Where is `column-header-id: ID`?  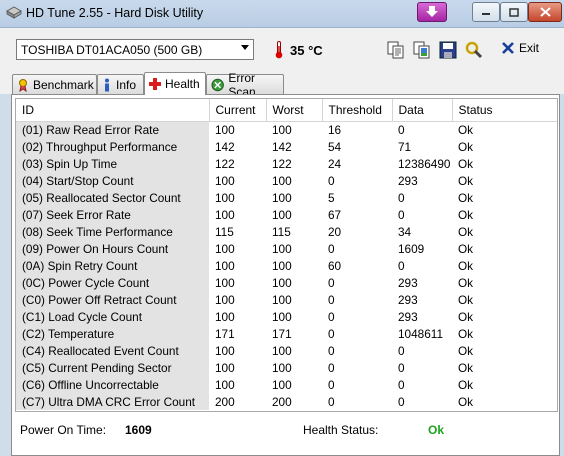
column-header-id: ID is located at coordinates (113, 110).